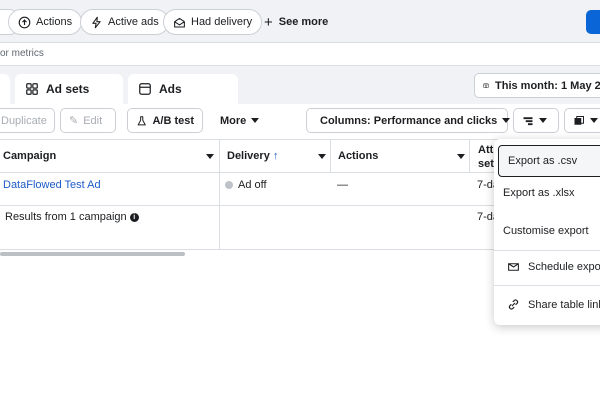 This screenshot has height=400, width=600. Describe the element at coordinates (579, 120) in the screenshot. I see `reports-icon` at that location.